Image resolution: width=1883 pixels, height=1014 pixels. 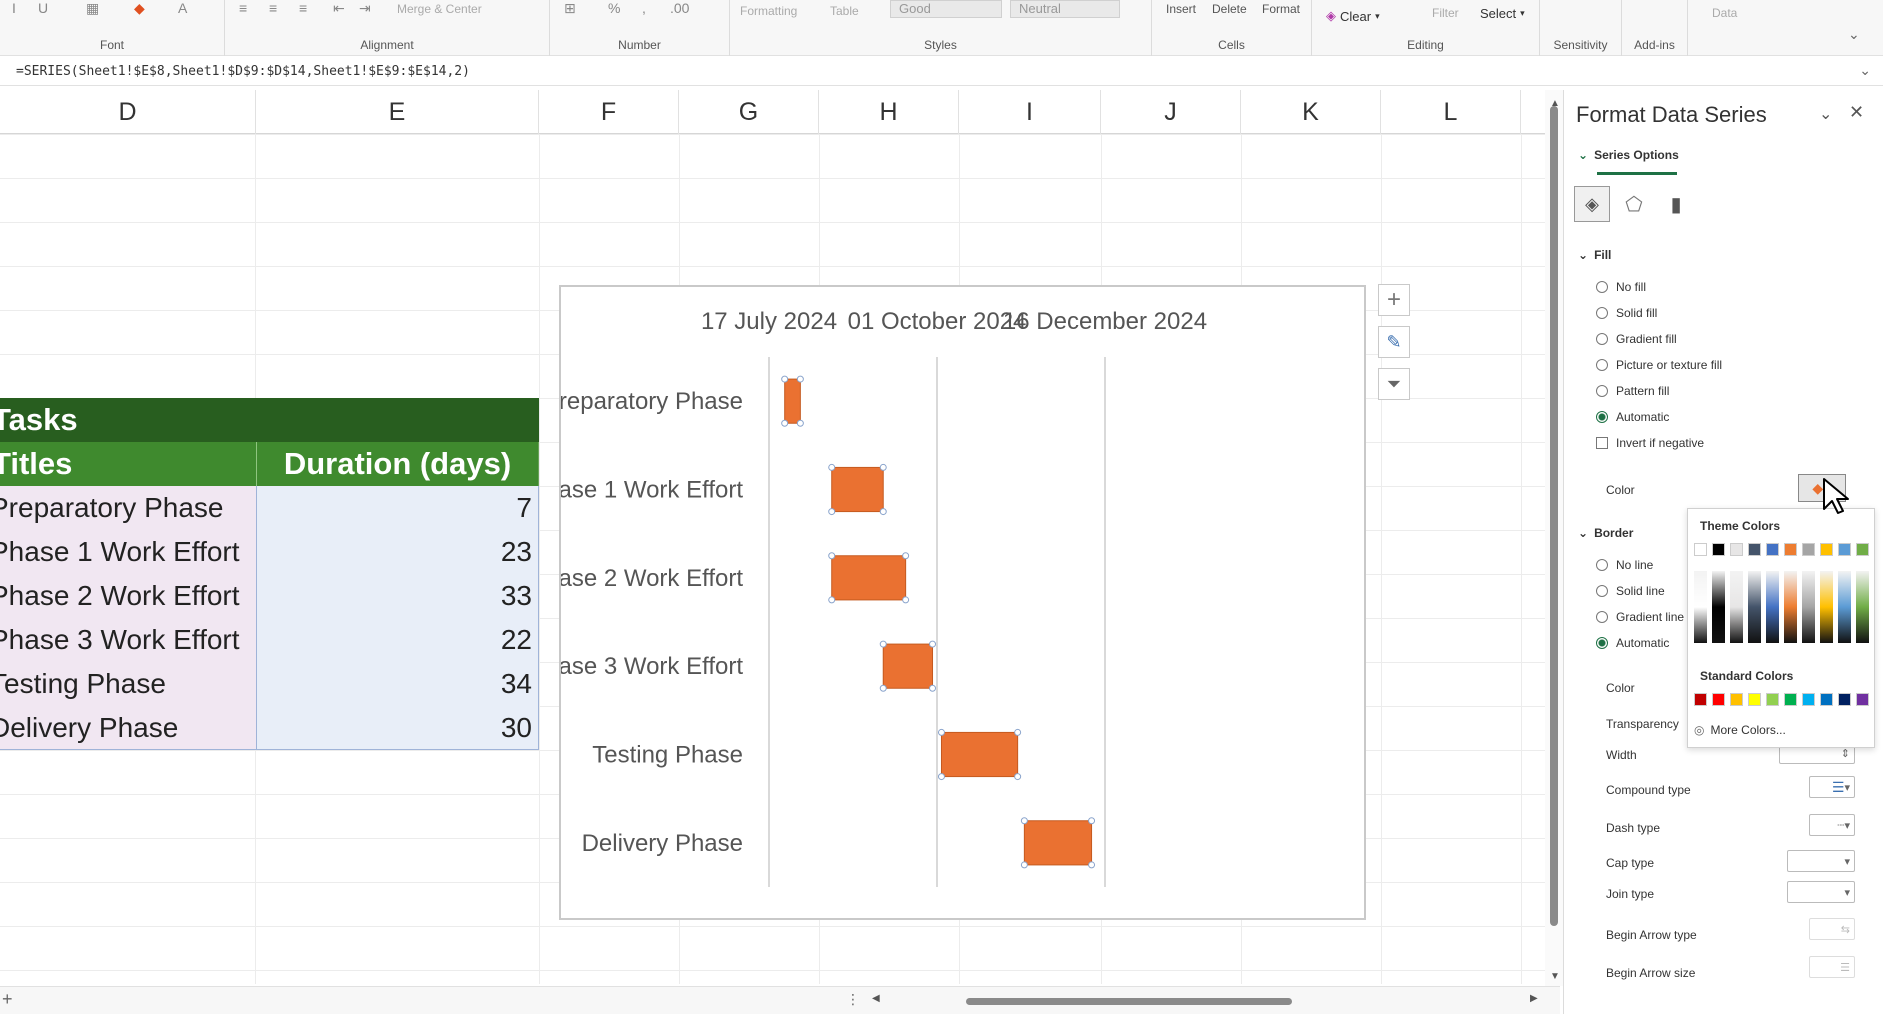 I want to click on format-button: Format, so click(x=1281, y=9).